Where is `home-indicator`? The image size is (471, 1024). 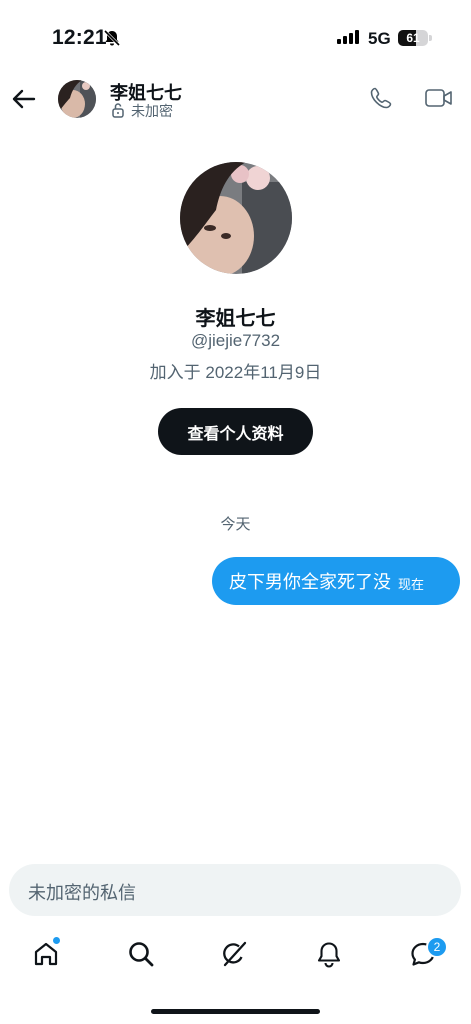
home-indicator is located at coordinates (235, 1011).